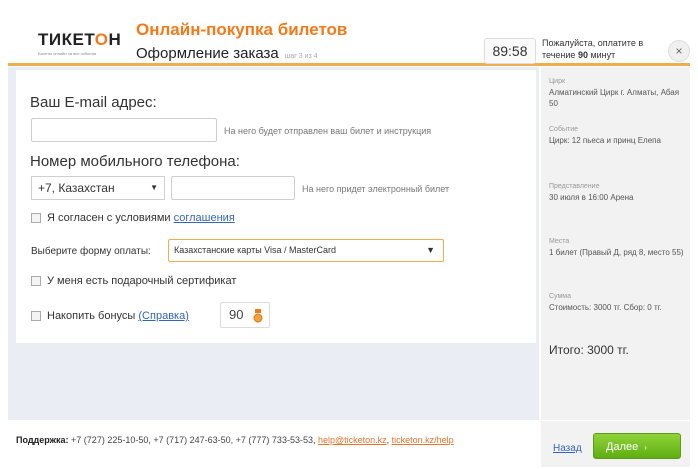  I want to click on close-icon: ×, so click(679, 51).